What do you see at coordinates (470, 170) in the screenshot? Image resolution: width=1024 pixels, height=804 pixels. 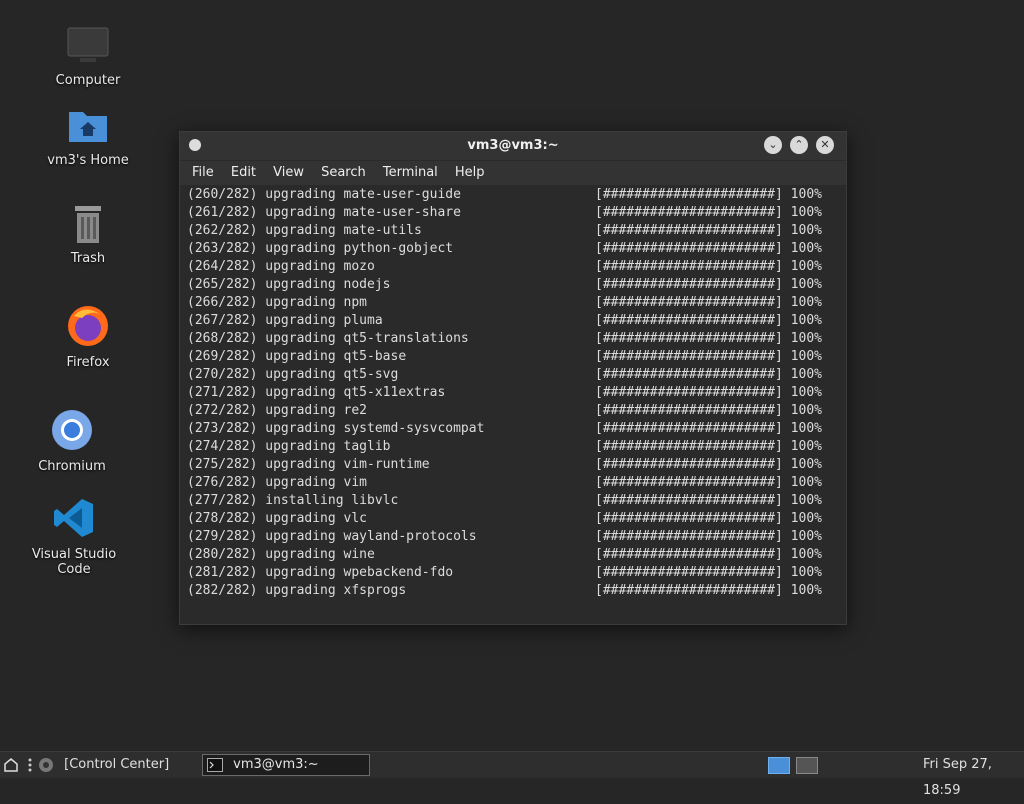 I see `menu-help: Help` at bounding box center [470, 170].